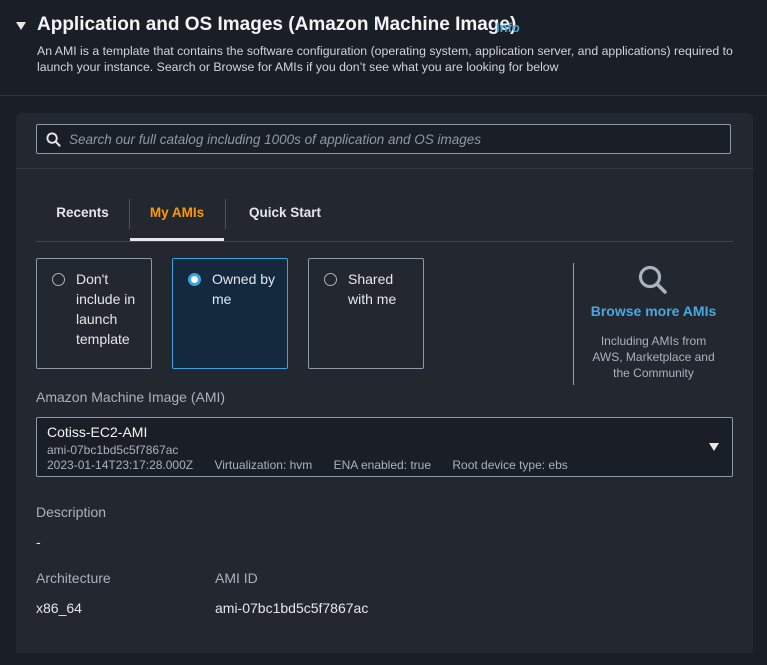 This screenshot has width=767, height=665. What do you see at coordinates (82, 218) in the screenshot?
I see `tab-recents: Recents` at bounding box center [82, 218].